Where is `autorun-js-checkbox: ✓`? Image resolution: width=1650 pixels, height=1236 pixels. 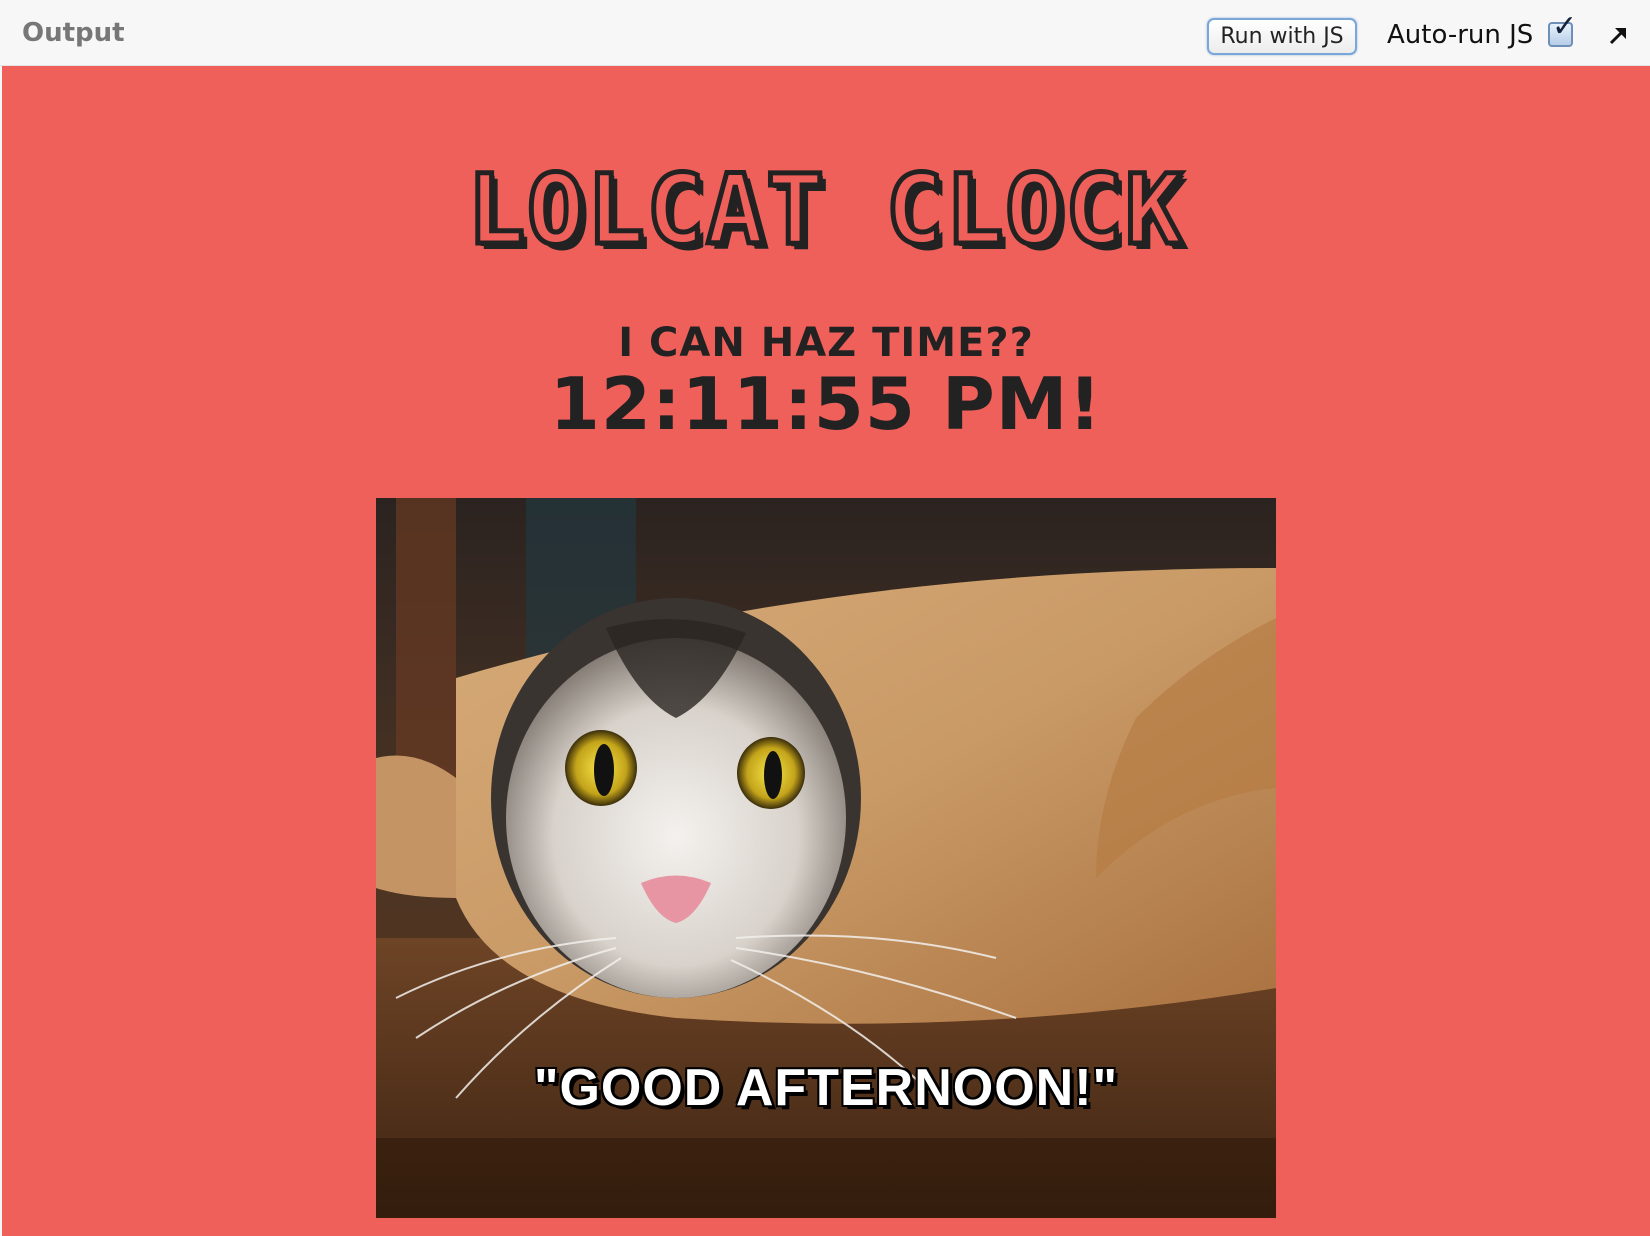 autorun-js-checkbox: ✓ is located at coordinates (1562, 29).